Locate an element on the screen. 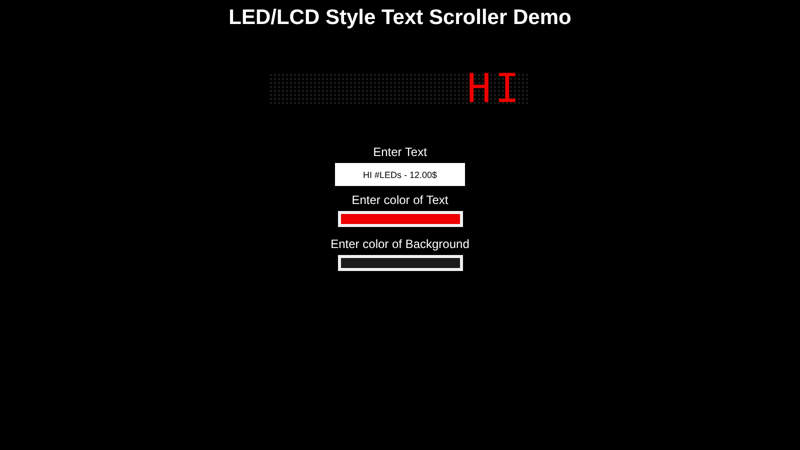 This screenshot has height=450, width=800. field-label: Enter color of Background is located at coordinates (400, 244).